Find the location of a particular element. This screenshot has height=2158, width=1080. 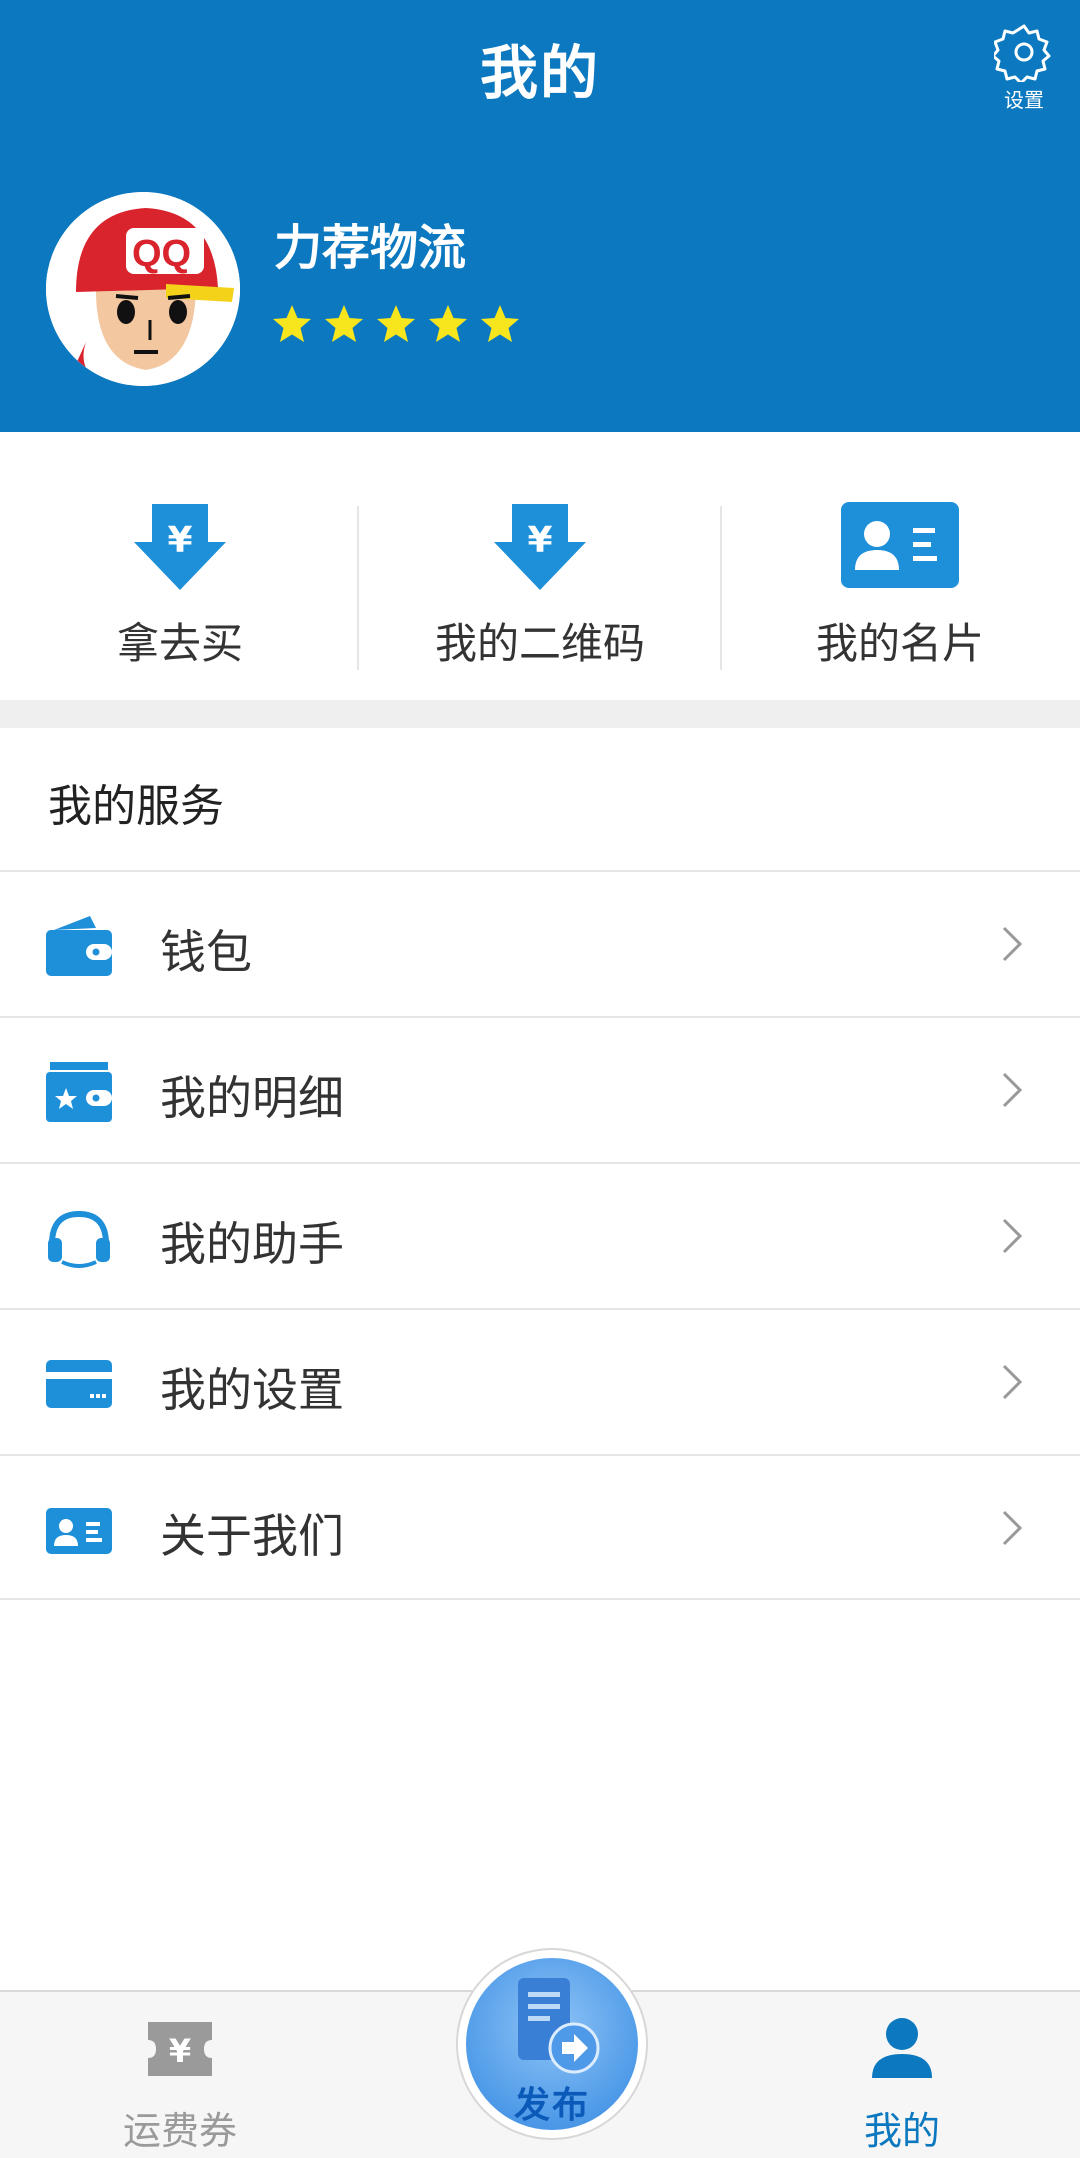

publish-button-face: 发布 is located at coordinates (552, 2044).